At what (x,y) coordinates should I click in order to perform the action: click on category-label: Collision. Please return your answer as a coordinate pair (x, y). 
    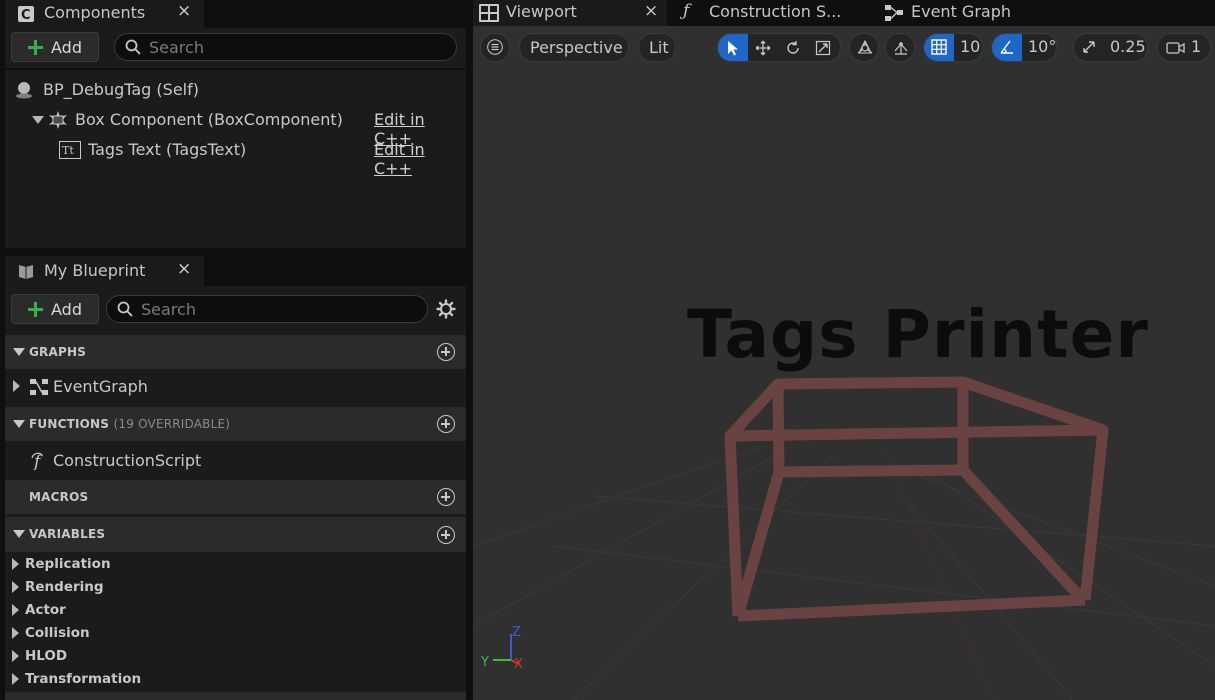
    Looking at the image, I should click on (57, 633).